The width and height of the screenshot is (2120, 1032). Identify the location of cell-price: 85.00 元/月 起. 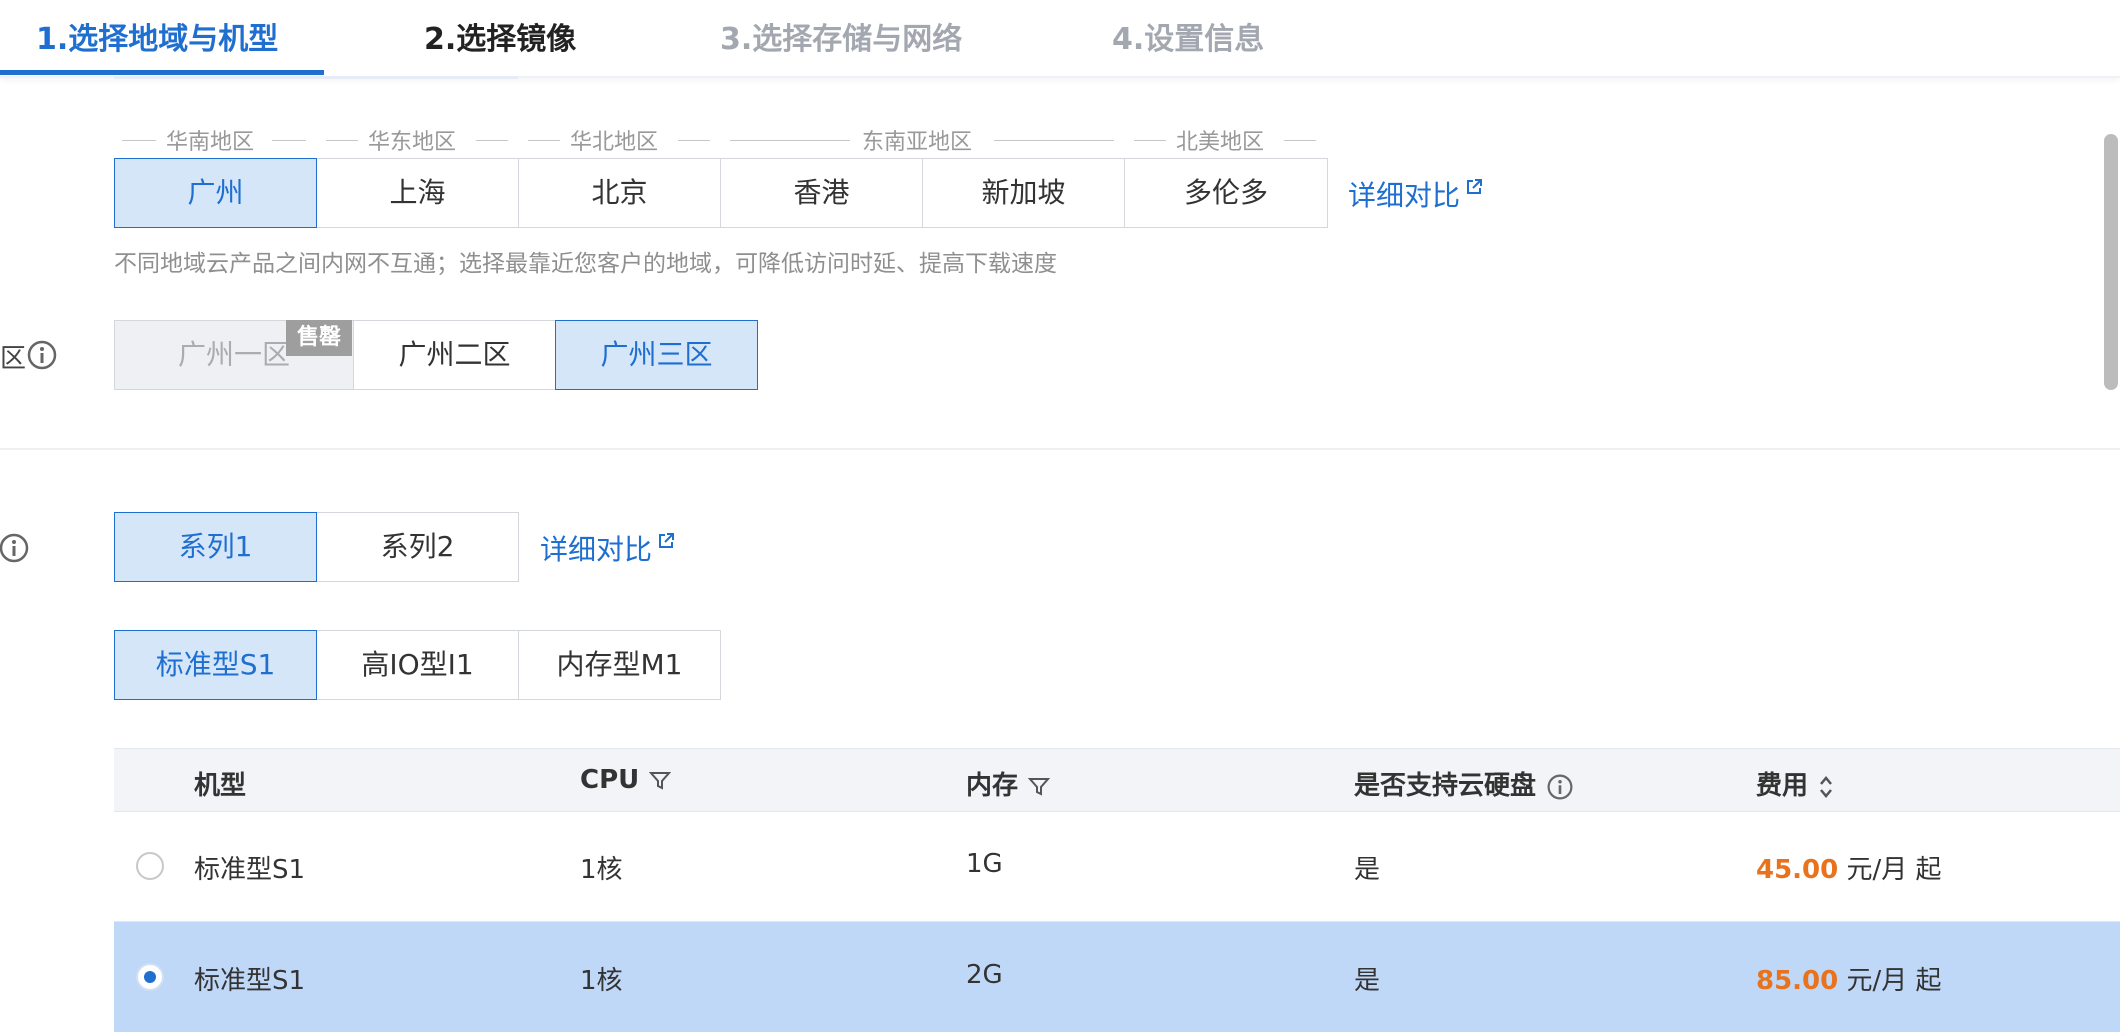
(1849, 978).